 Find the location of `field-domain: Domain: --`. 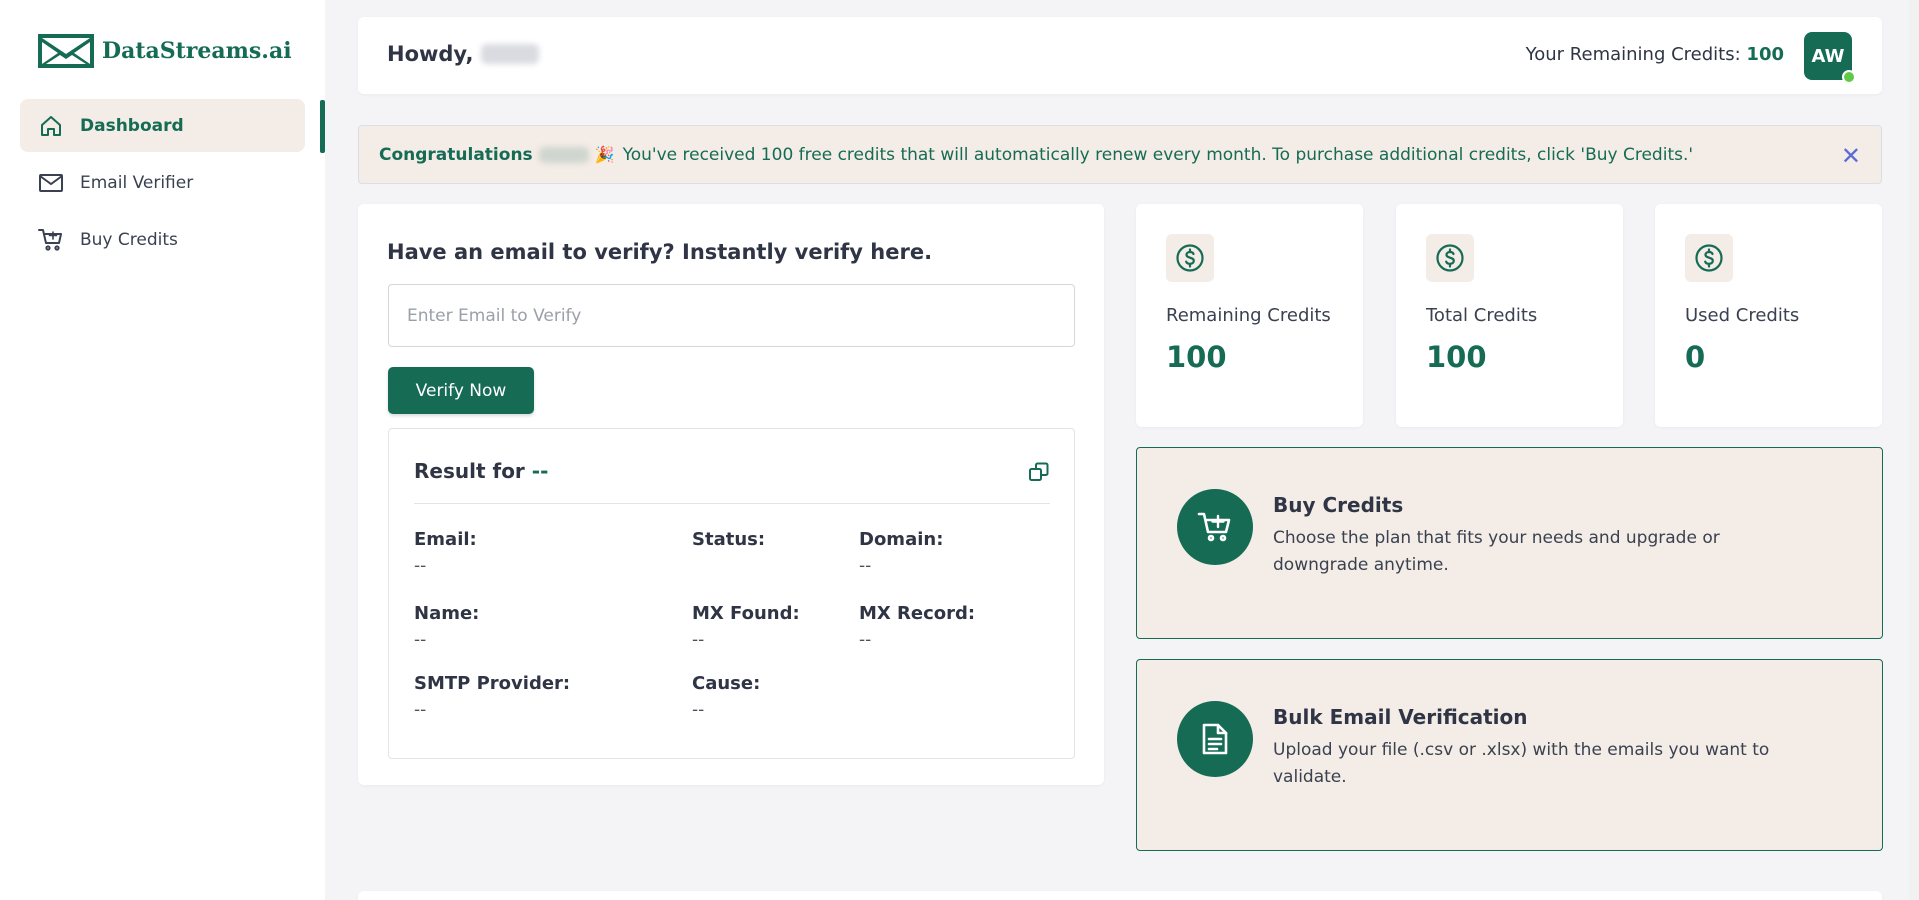

field-domain: Domain: -- is located at coordinates (901, 552).